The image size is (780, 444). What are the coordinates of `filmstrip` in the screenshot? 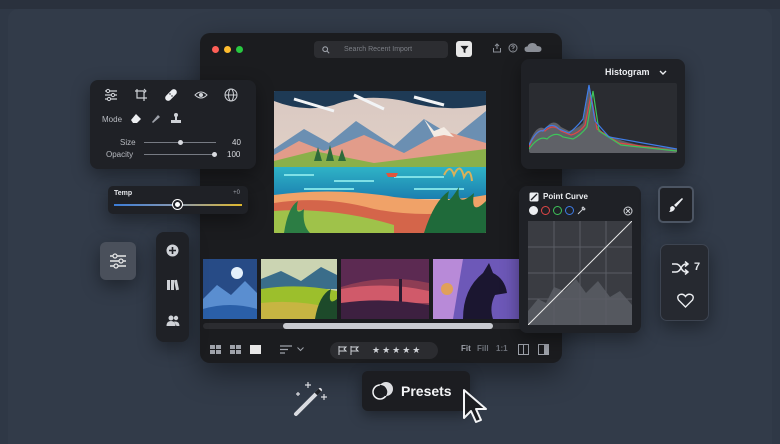 It's located at (381, 289).